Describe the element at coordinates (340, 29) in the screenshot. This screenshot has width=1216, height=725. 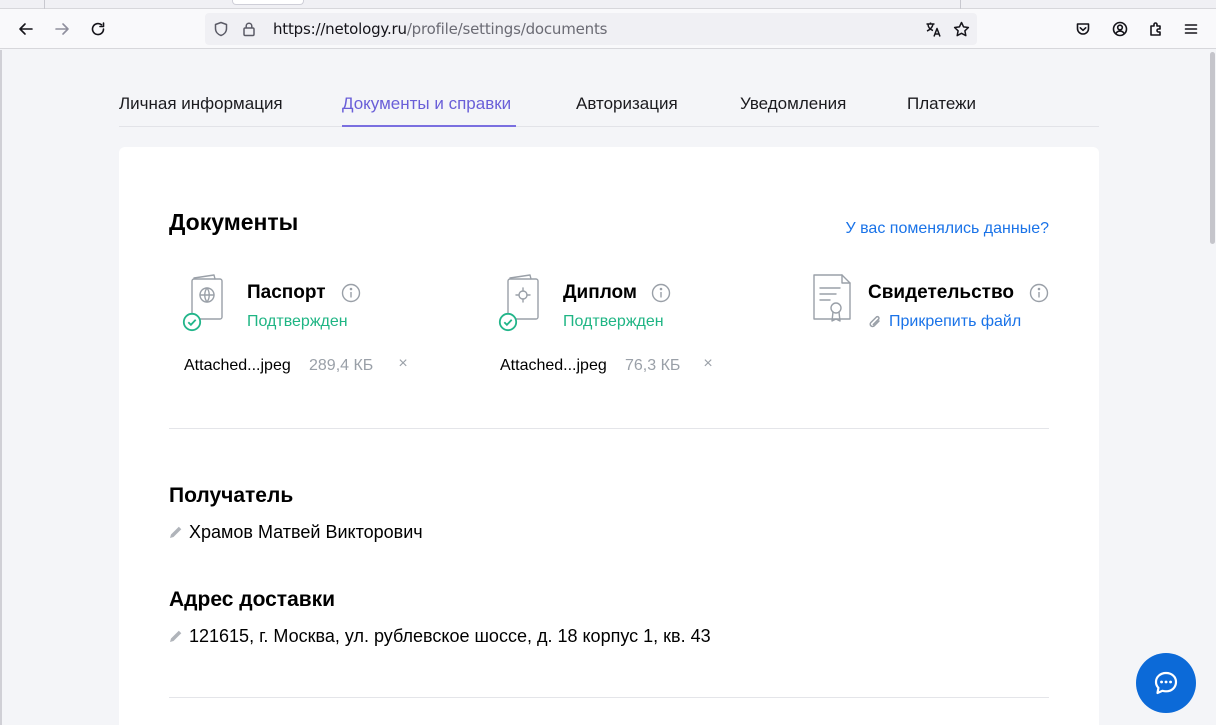
I see `url-host: https://netology.ru` at that location.